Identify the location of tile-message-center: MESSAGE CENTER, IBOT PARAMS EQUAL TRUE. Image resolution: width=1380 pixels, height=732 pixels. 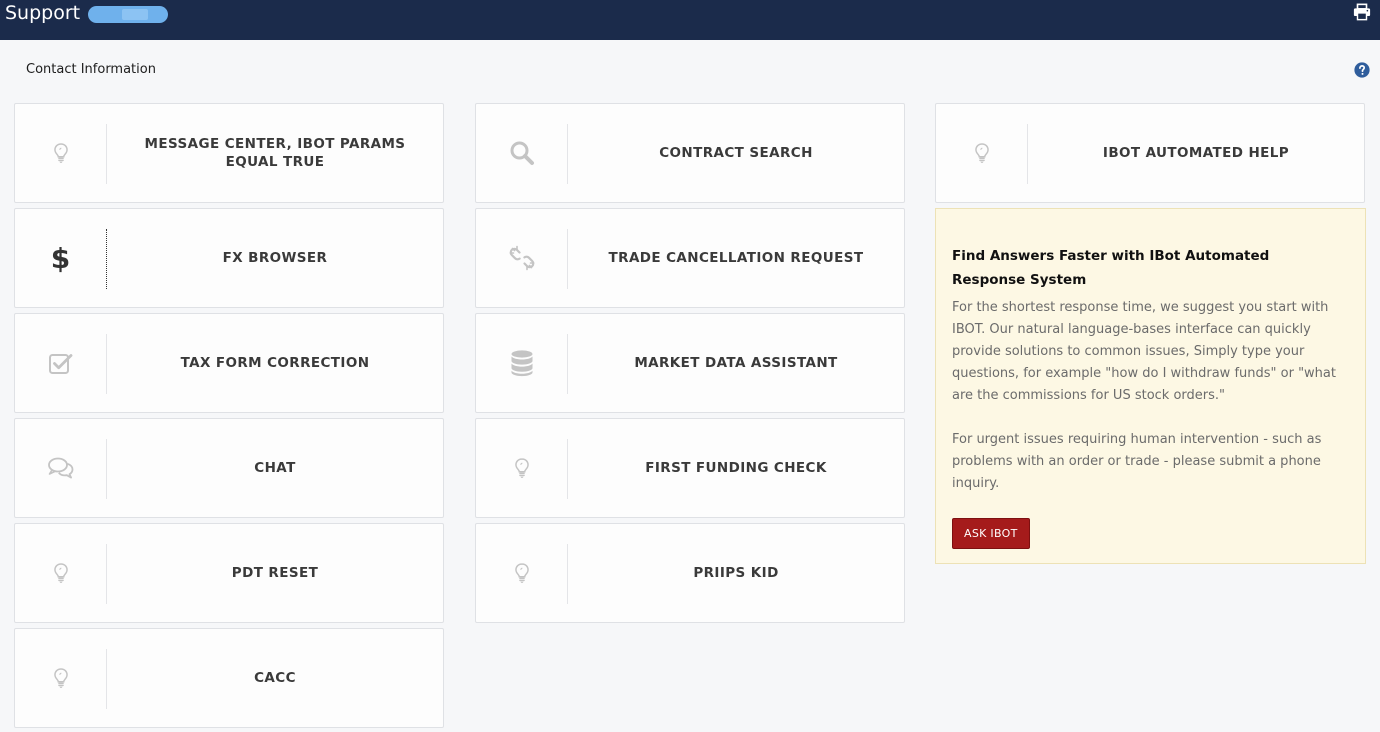
(229, 153).